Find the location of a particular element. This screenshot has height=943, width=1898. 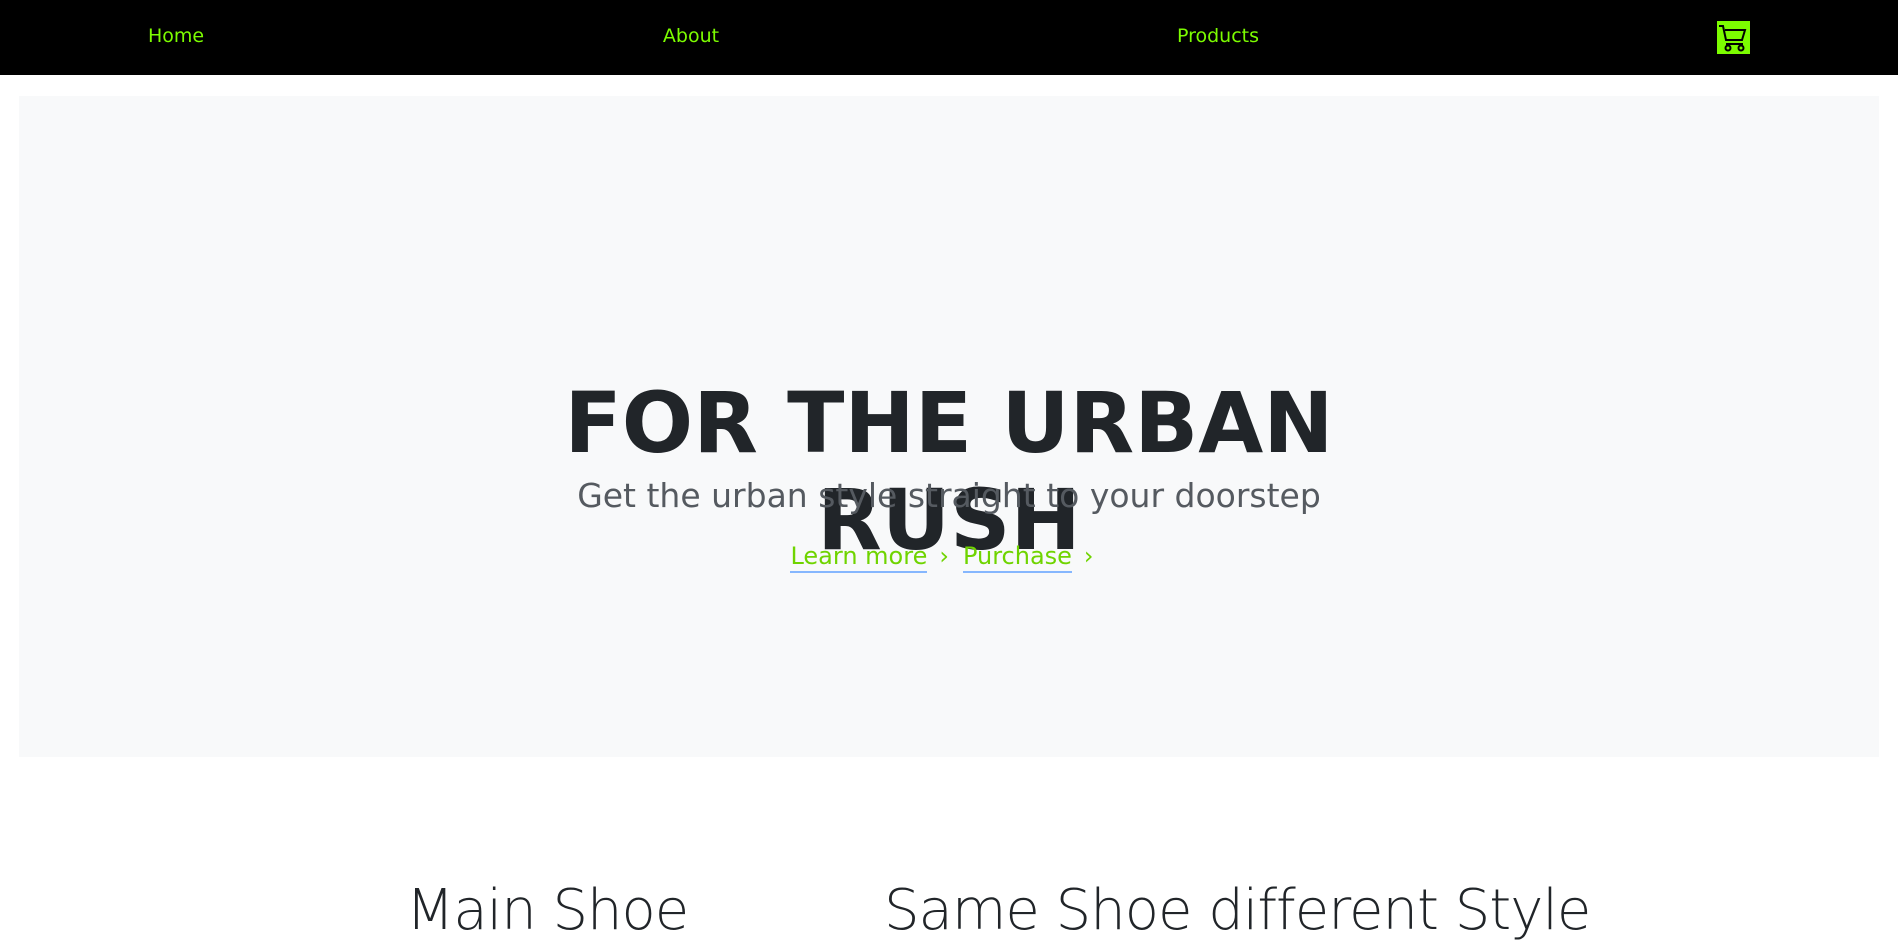

purchase-link: Purchase is located at coordinates (1017, 557).